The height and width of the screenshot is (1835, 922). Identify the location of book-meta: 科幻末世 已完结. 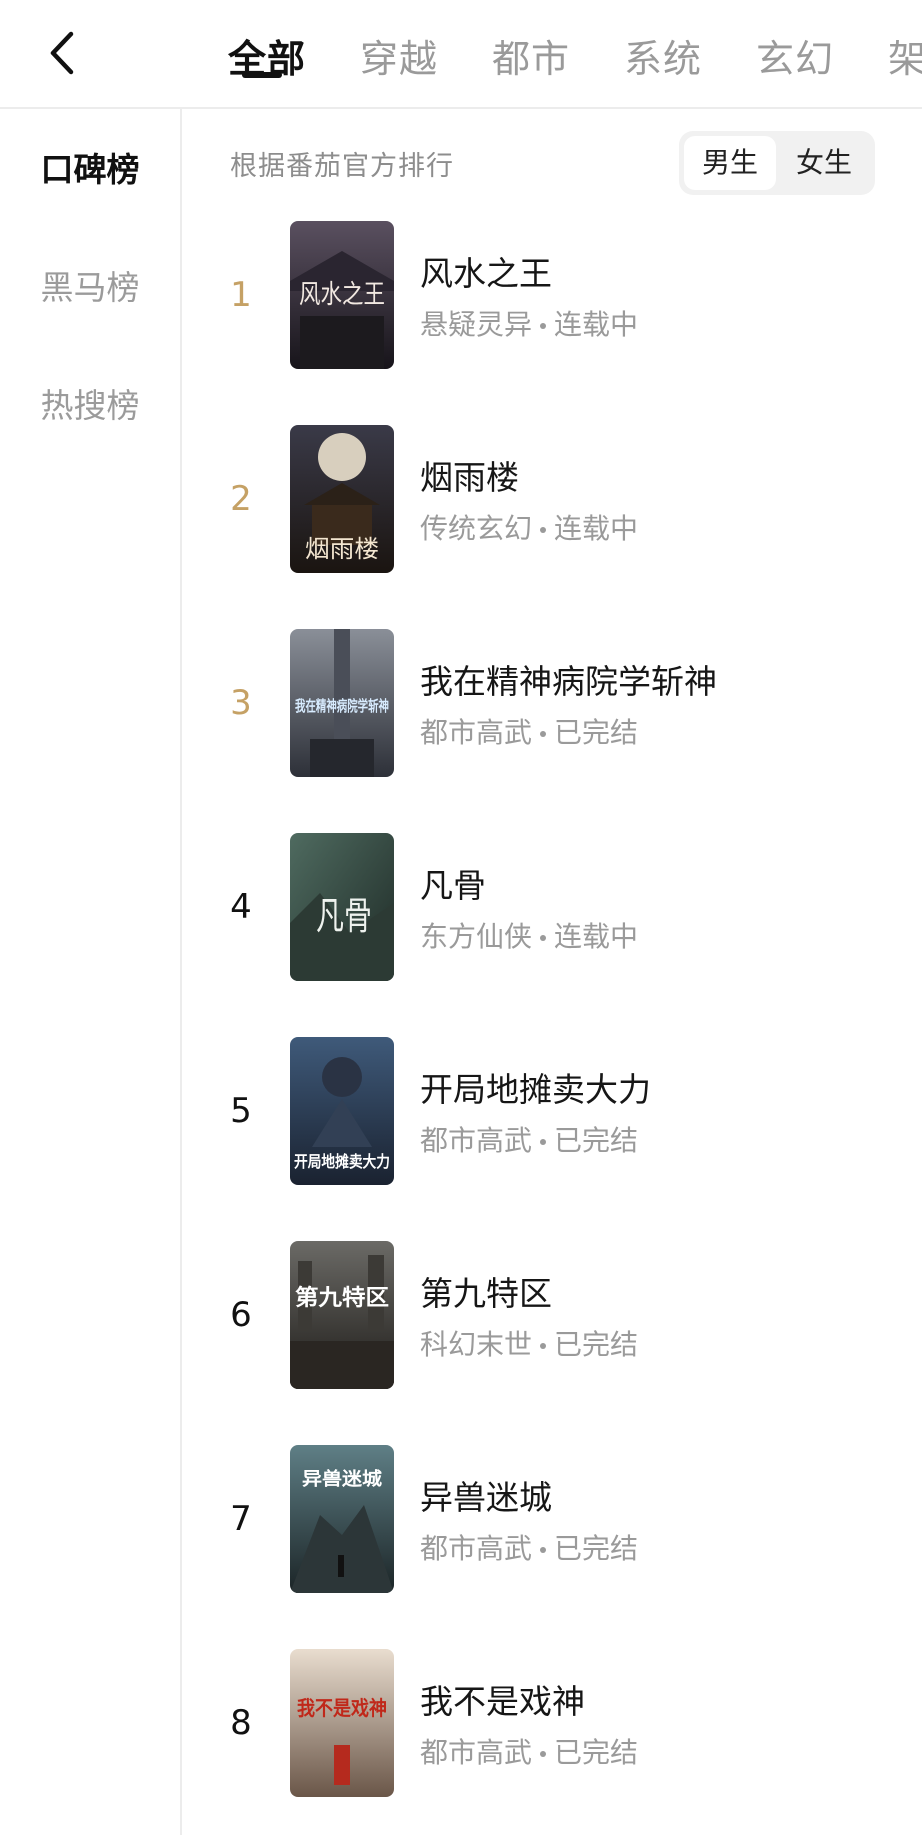
(529, 1343).